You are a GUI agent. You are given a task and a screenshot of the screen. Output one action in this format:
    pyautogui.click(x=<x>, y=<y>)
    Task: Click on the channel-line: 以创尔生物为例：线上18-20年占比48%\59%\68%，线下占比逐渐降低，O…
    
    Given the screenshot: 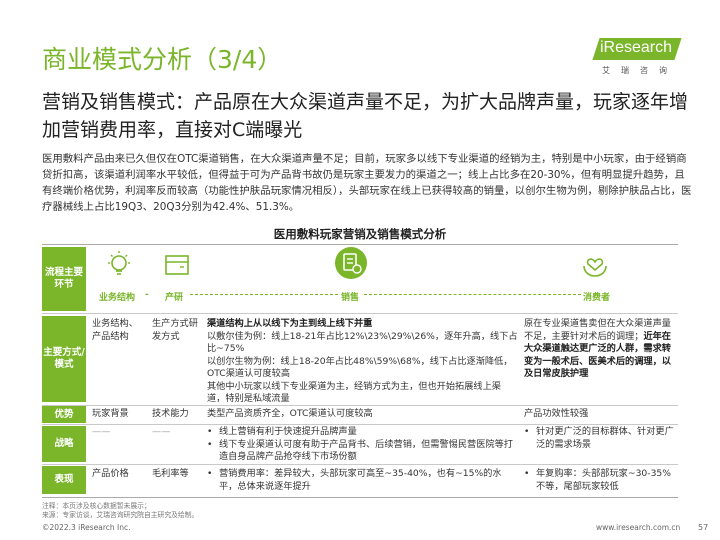 What is the action you would take?
    pyautogui.click(x=360, y=367)
    